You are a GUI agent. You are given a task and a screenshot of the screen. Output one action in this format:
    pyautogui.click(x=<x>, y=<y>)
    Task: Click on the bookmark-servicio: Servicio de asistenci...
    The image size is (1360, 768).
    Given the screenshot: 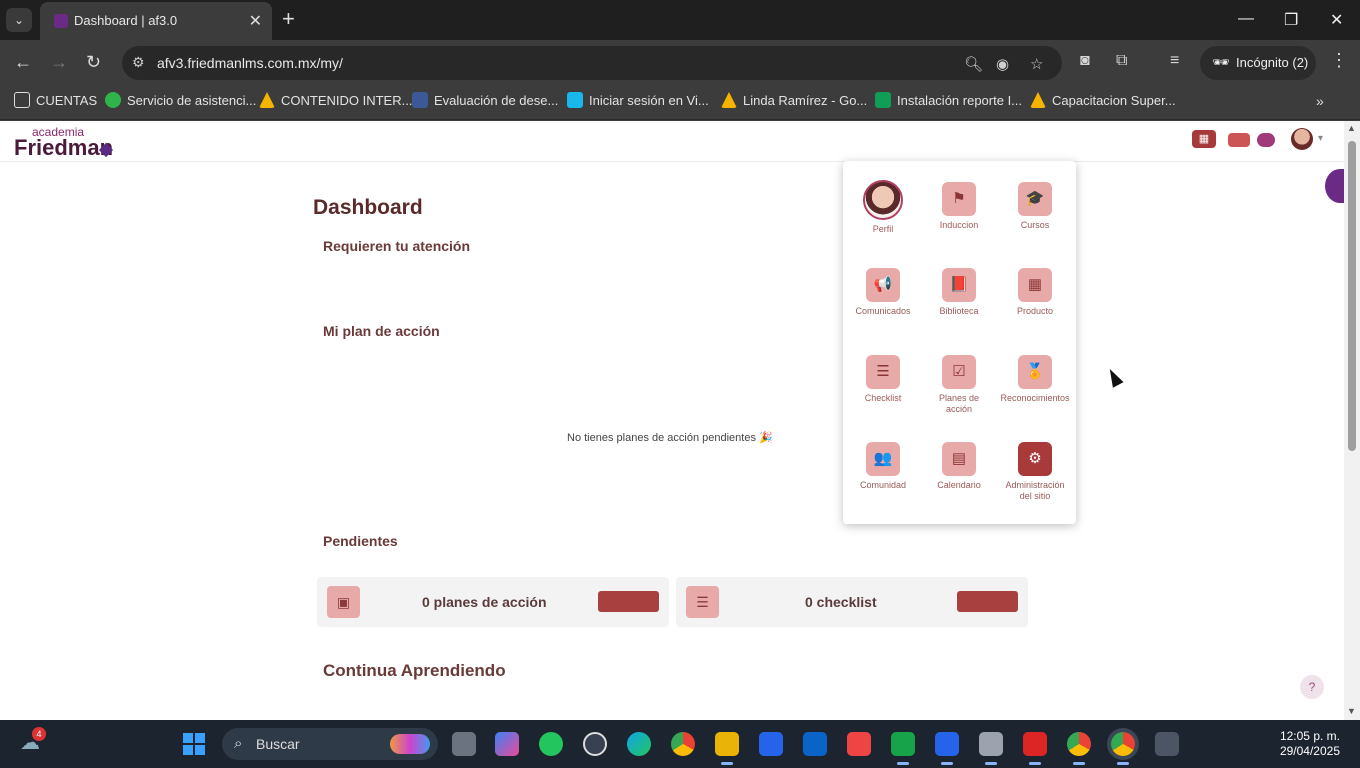 What is the action you would take?
    pyautogui.click(x=180, y=103)
    